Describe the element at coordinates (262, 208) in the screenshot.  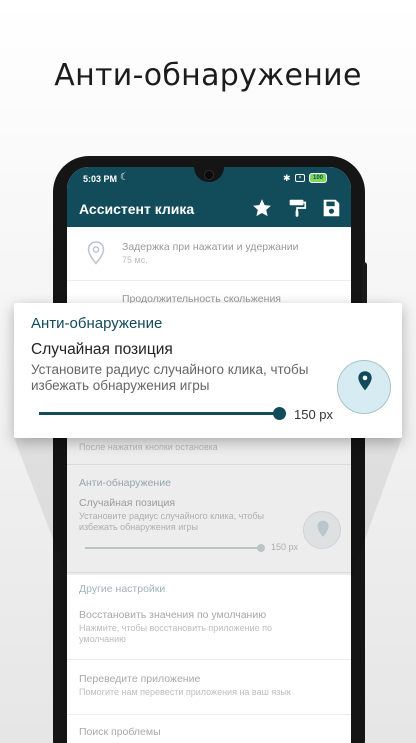
I see `star-icon` at that location.